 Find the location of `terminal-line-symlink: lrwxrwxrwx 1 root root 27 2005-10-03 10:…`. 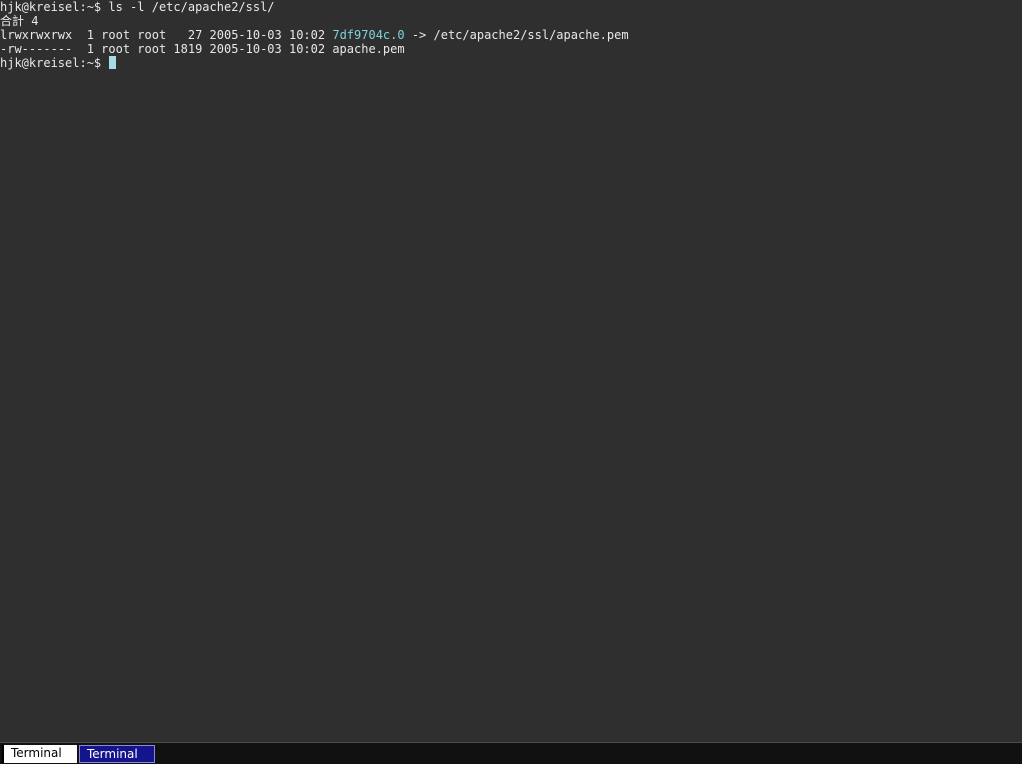

terminal-line-symlink: lrwxrwxrwx 1 root root 27 2005-10-03 10:… is located at coordinates (511, 35).